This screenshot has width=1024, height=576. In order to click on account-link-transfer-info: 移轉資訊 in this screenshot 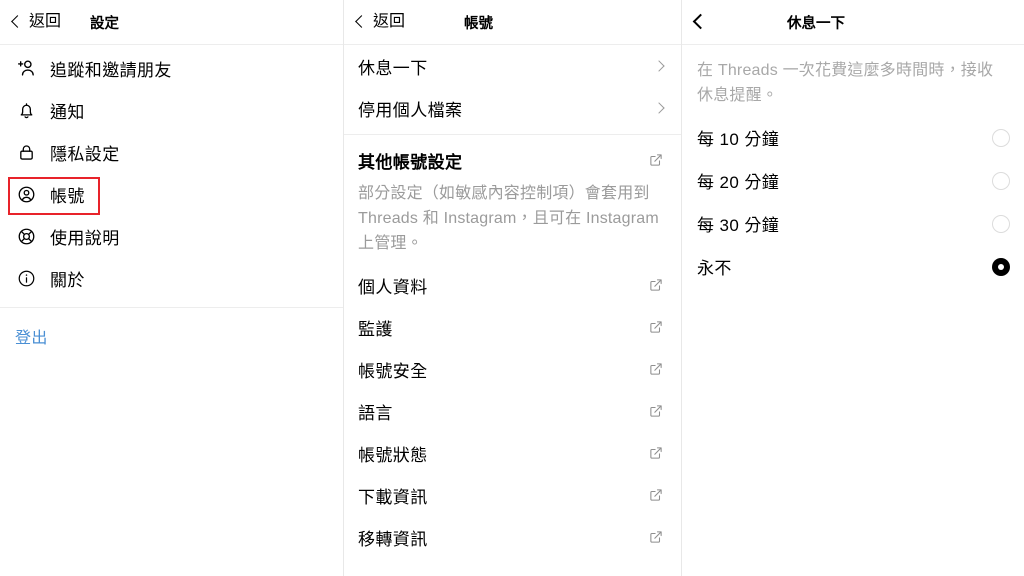, I will do `click(512, 537)`.